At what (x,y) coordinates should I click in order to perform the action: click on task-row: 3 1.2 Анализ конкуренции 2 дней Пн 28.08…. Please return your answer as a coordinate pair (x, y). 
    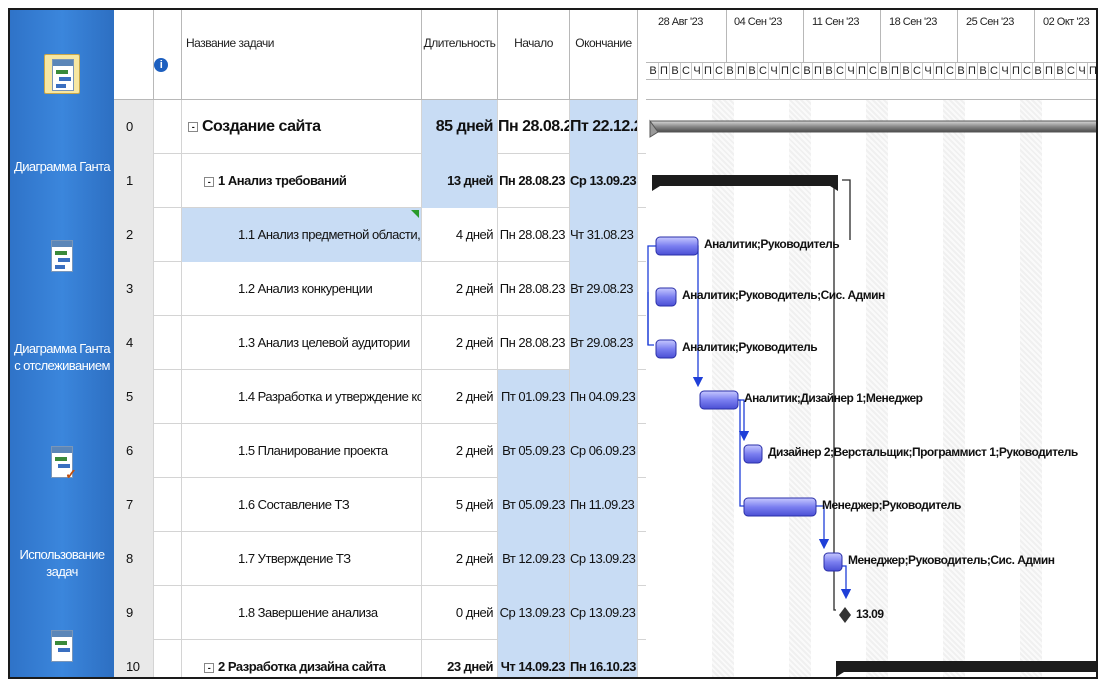
    Looking at the image, I should click on (380, 289).